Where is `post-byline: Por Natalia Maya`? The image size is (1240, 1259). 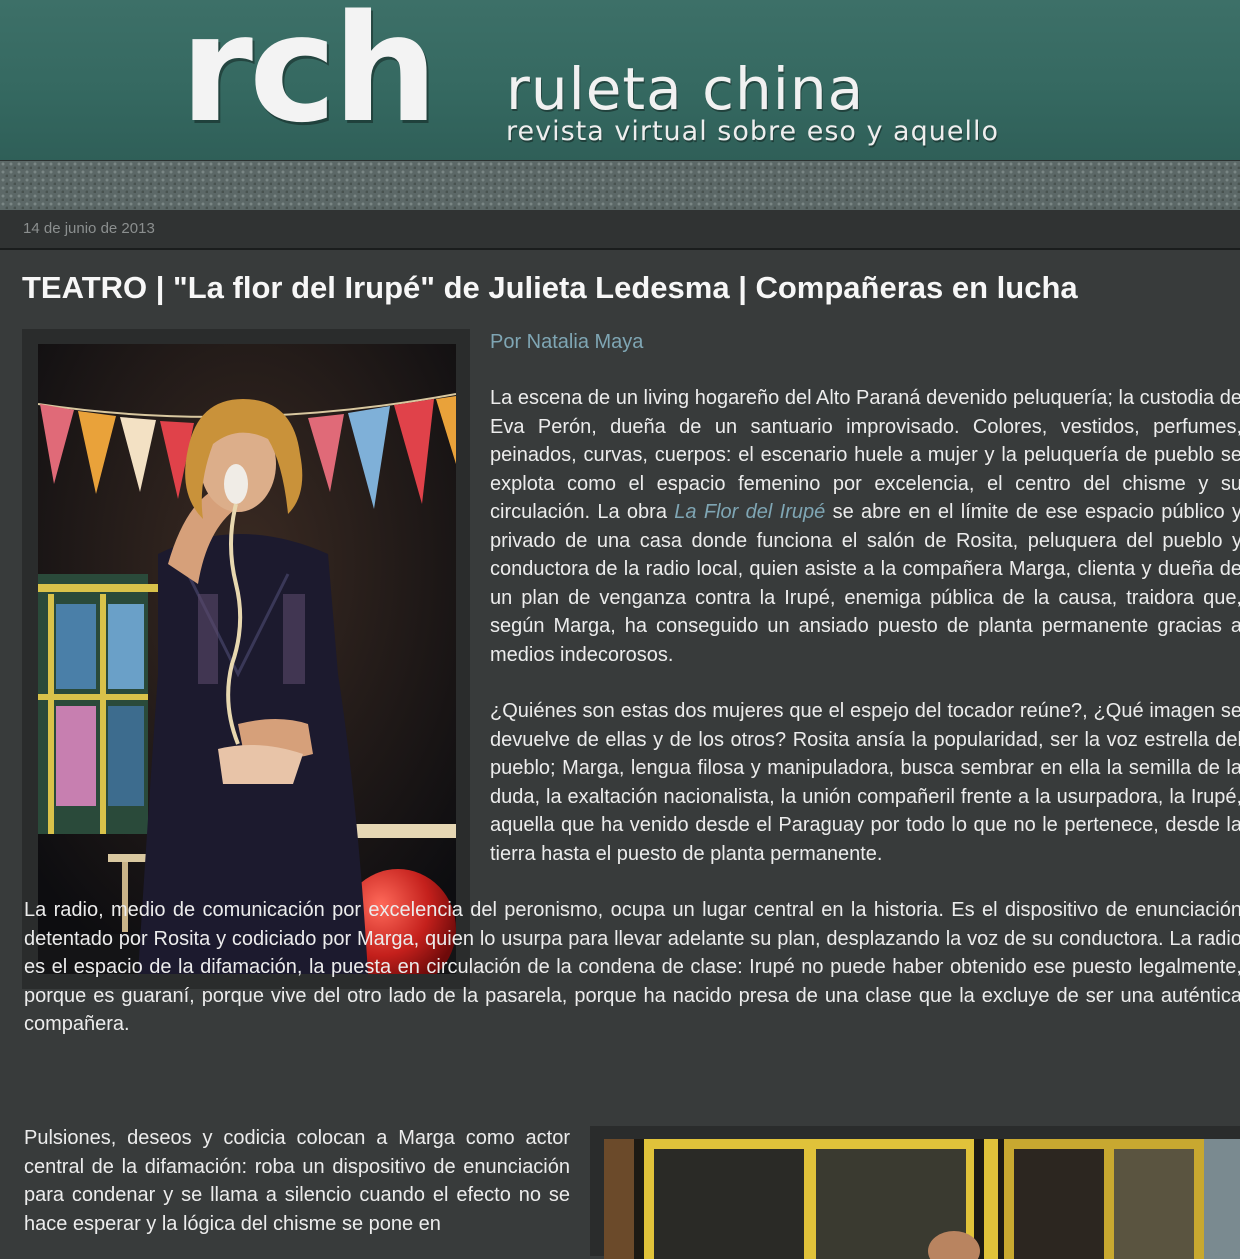
post-byline: Por Natalia Maya is located at coordinates (567, 342).